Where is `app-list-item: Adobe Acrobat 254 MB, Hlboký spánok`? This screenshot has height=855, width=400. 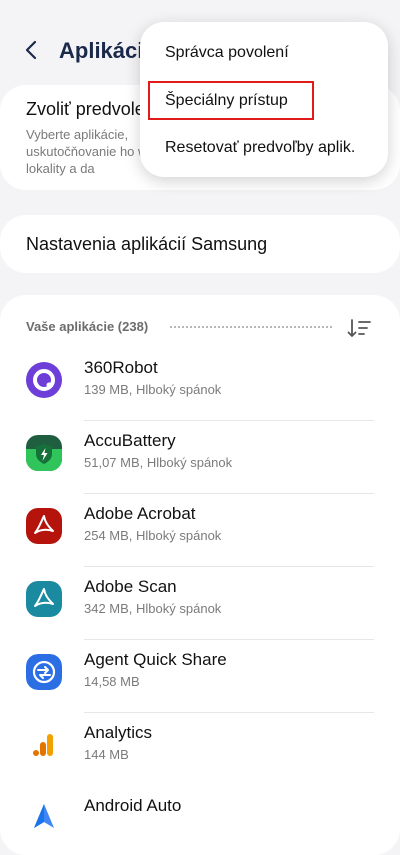 app-list-item: Adobe Acrobat 254 MB, Hlboký spánok is located at coordinates (200, 530).